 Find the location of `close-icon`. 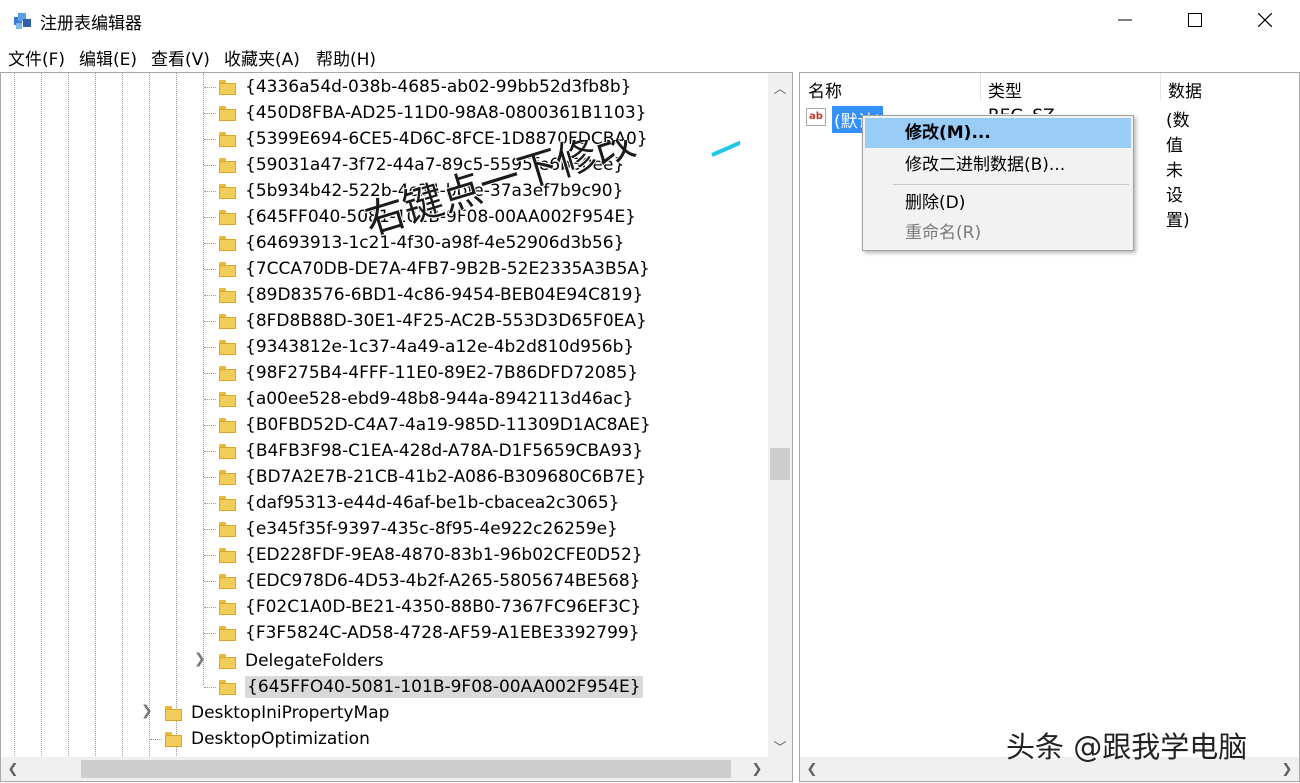

close-icon is located at coordinates (1265, 20).